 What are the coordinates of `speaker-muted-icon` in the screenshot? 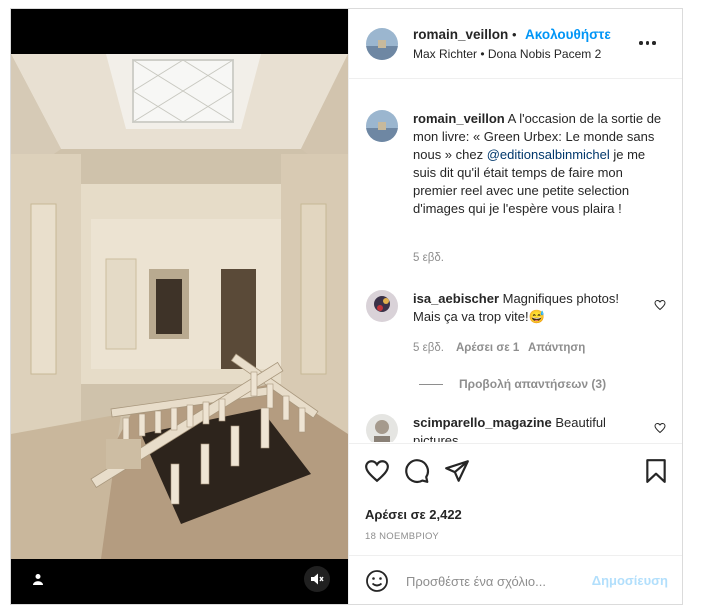 It's located at (317, 579).